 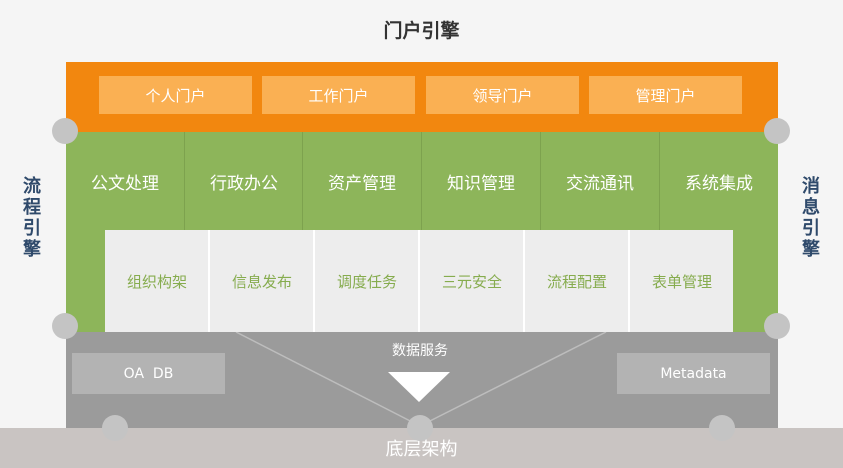 I want to click on svc-organization: 组织构架, so click(x=156, y=281).